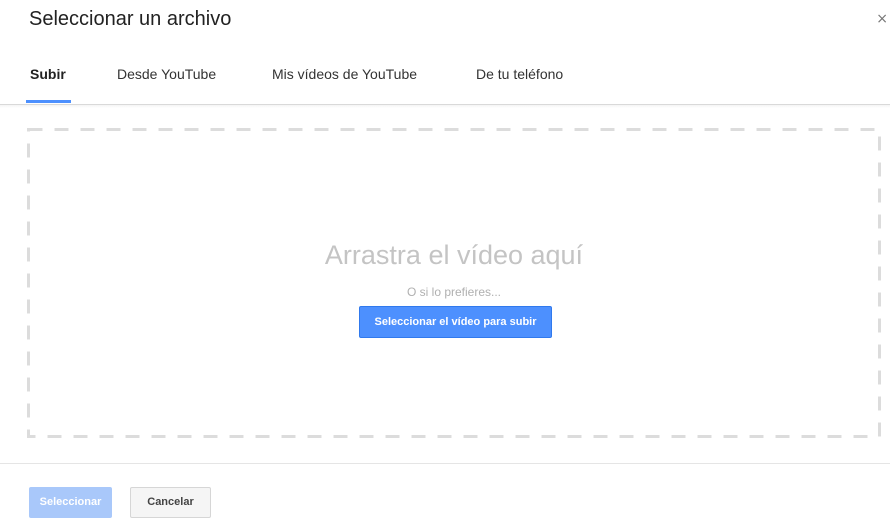 This screenshot has height=518, width=890. I want to click on tab-subir: Subir, so click(48, 74).